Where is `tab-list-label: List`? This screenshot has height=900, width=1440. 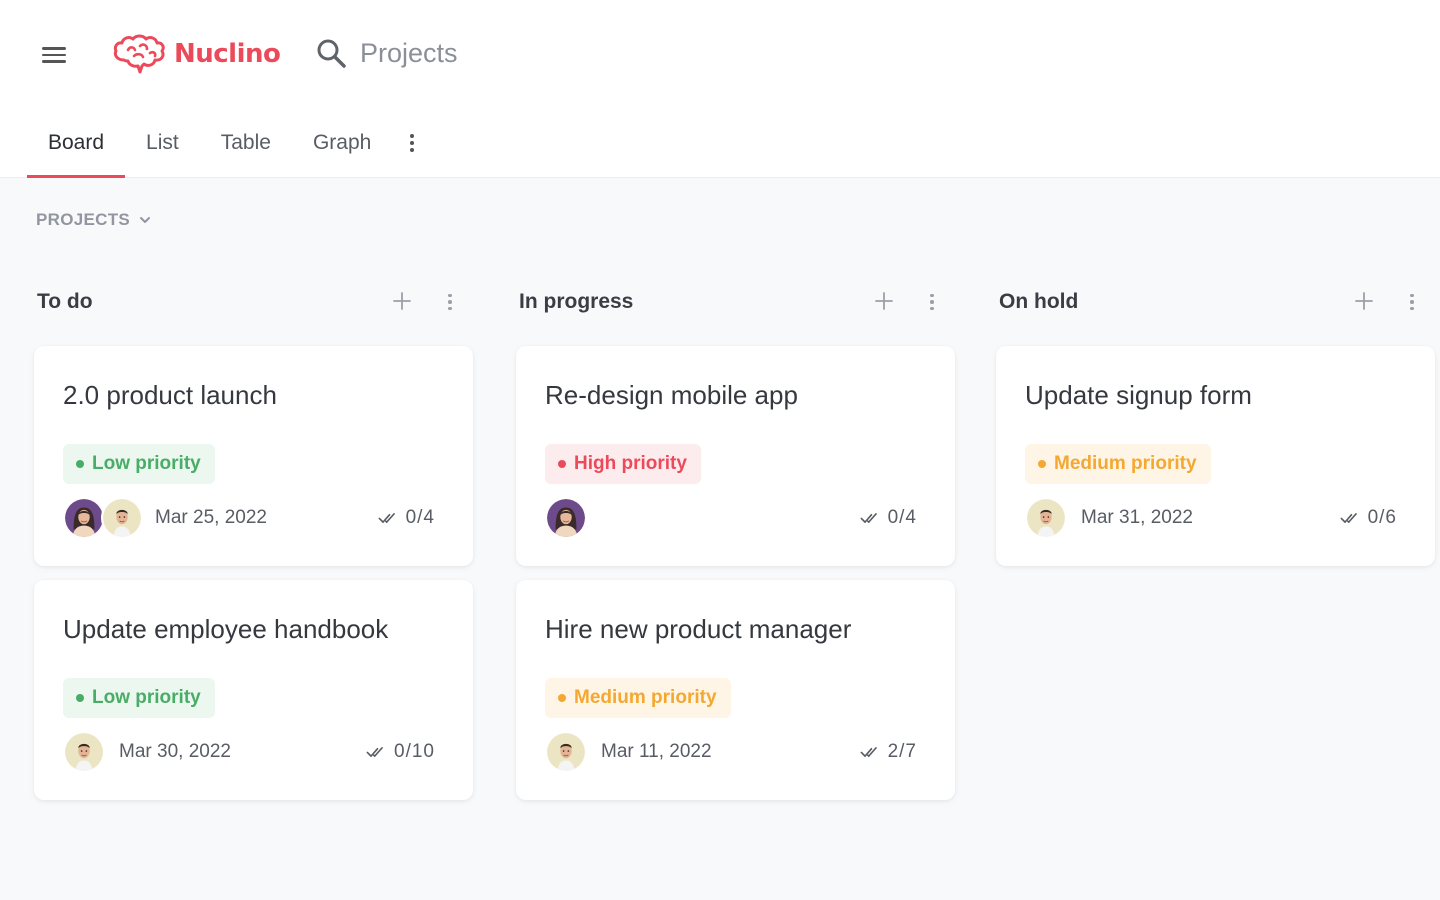
tab-list-label: List is located at coordinates (162, 142).